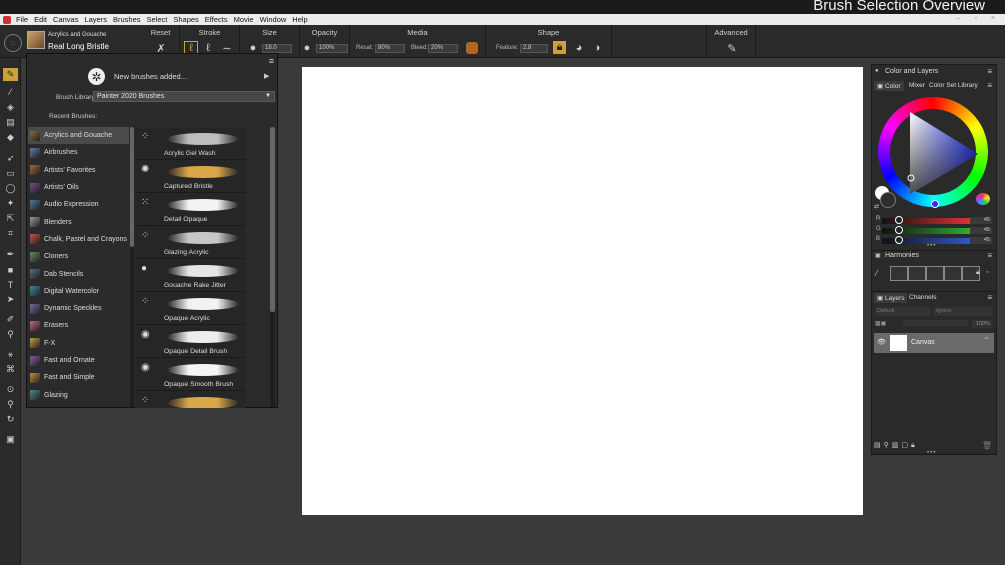 The image size is (1005, 565). Describe the element at coordinates (896, 445) in the screenshot. I see `layer-actions-icons: ▤⚲▥▢🔒︎` at that location.